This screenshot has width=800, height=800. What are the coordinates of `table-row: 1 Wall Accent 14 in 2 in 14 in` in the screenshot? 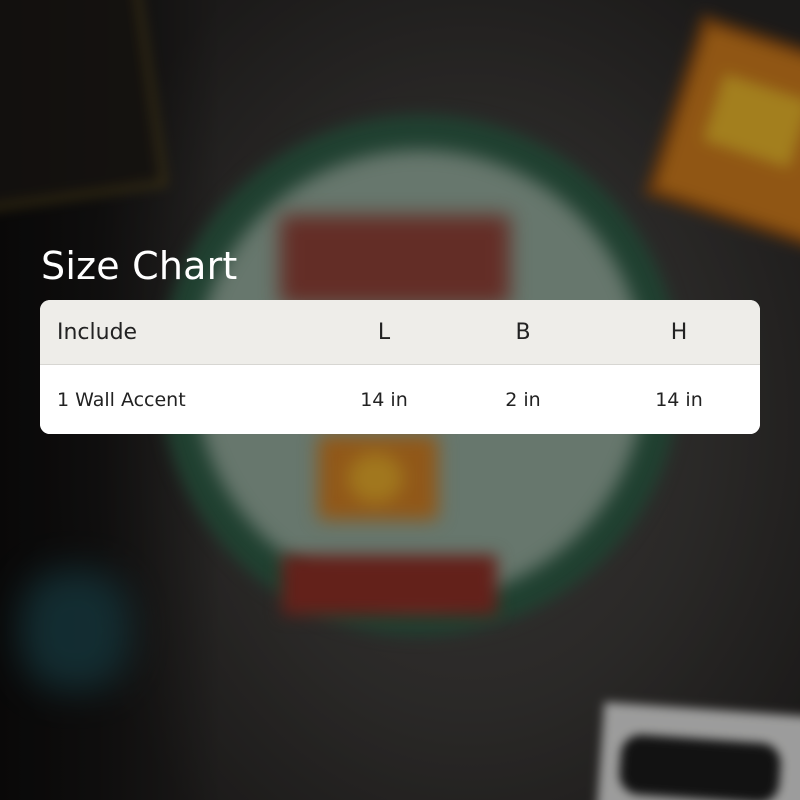 It's located at (400, 399).